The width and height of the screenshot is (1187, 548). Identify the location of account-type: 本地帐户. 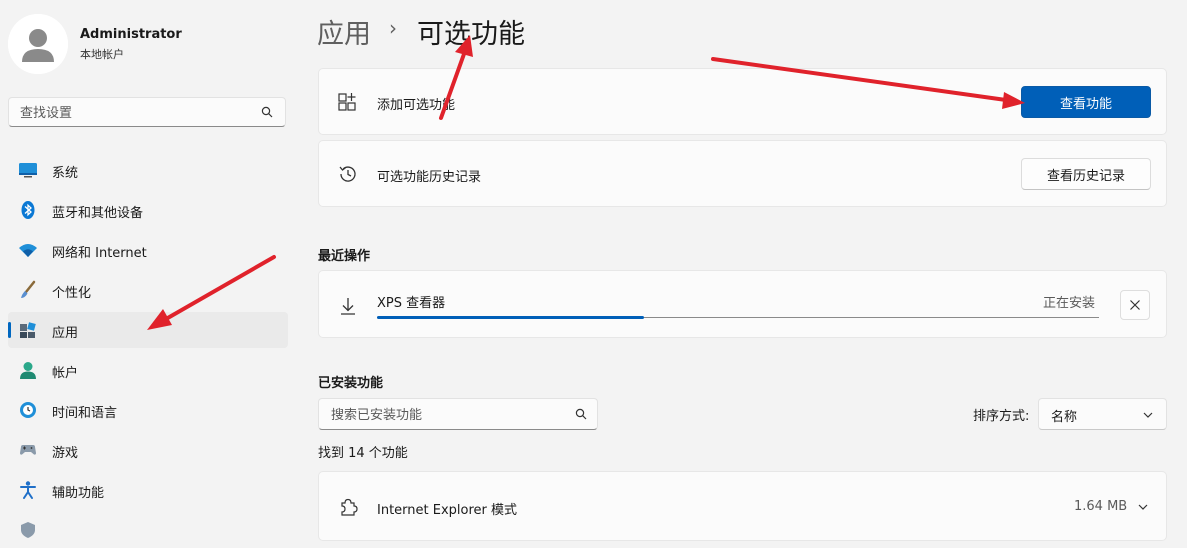
(102, 54).